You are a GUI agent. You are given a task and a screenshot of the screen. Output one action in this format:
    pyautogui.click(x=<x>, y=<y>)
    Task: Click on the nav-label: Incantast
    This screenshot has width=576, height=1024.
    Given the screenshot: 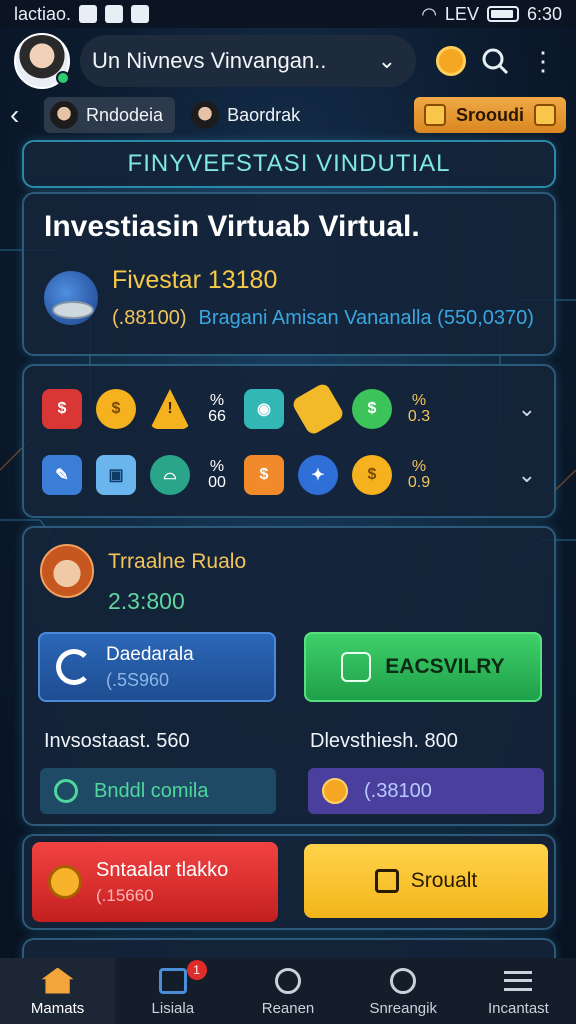 What is the action you would take?
    pyautogui.click(x=518, y=1008)
    